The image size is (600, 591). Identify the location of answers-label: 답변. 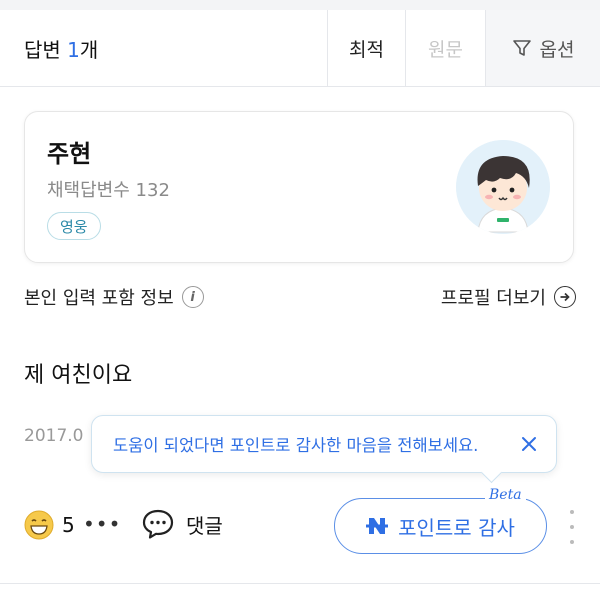
(42, 50).